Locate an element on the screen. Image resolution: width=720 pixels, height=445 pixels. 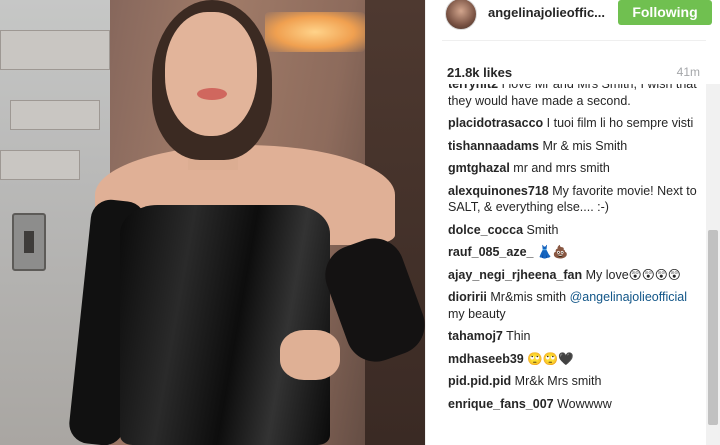
comment-item: enrique_fans_007 Wowwww is located at coordinates (573, 404).